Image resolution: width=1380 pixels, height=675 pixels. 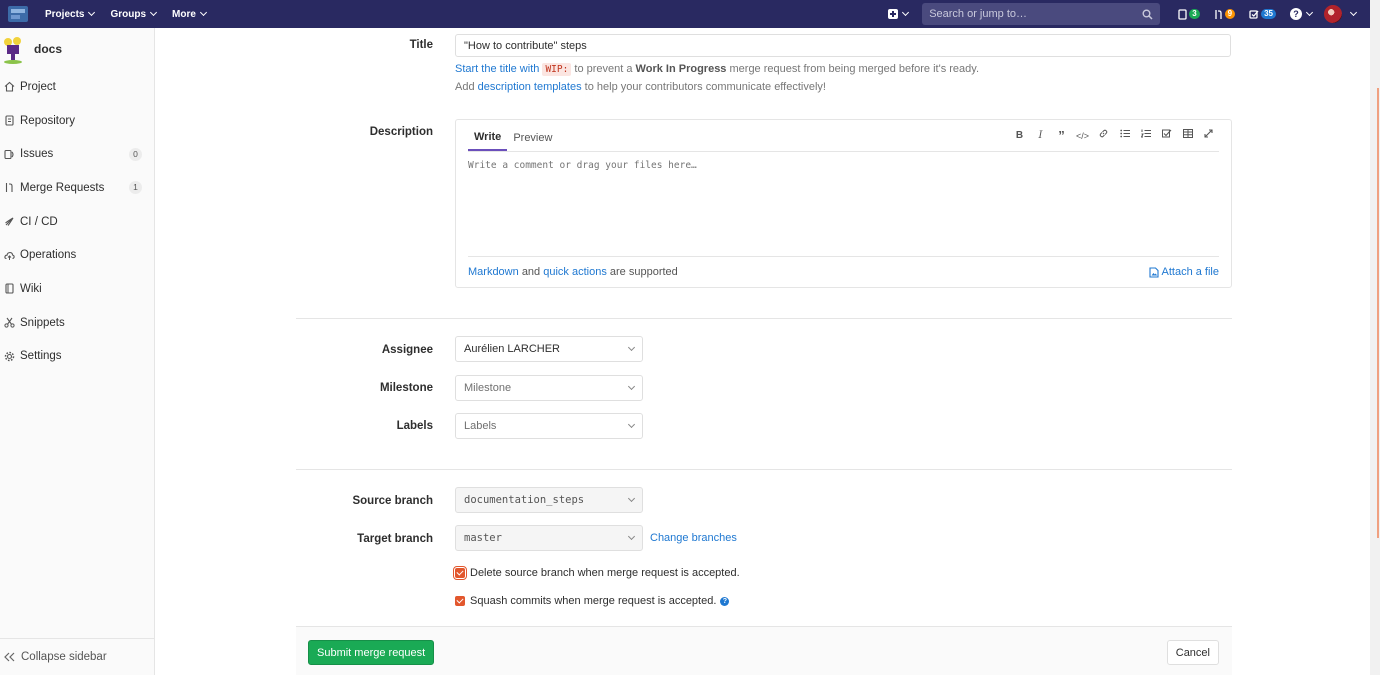 What do you see at coordinates (843, 136) in the screenshot?
I see `editor-tabs: Write Preview B I ” </>` at bounding box center [843, 136].